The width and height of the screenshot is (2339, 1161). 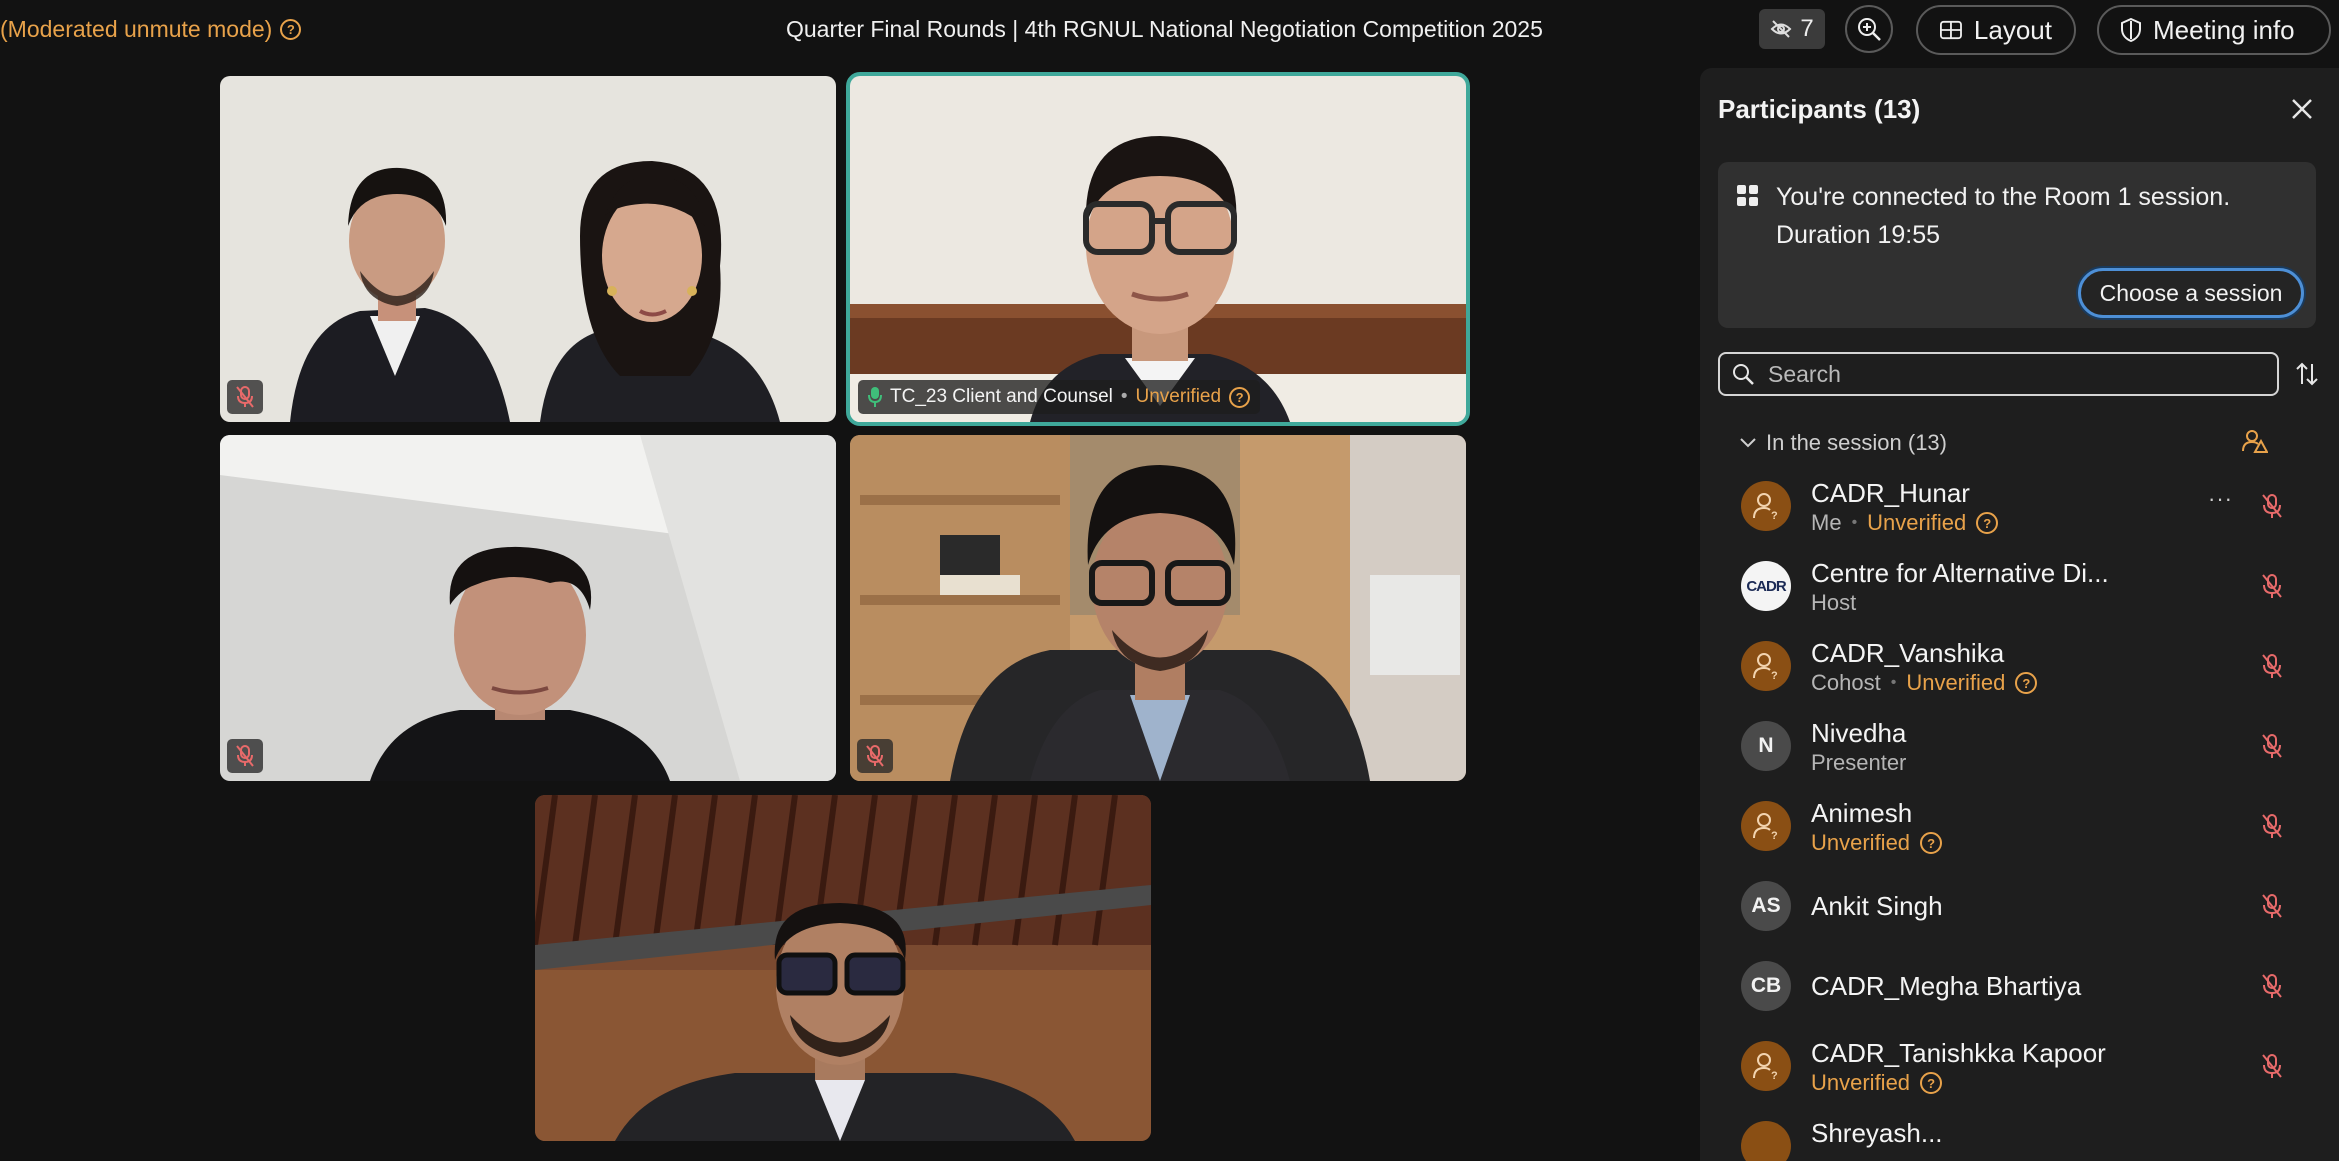 I want to click on search-input, so click(x=2008, y=374).